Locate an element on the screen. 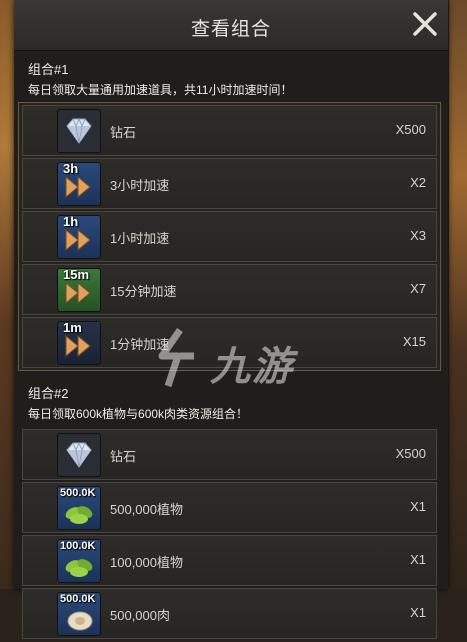 The width and height of the screenshot is (467, 642). group-2-description: 每日领取600k植物与600k肉类资源组合！ is located at coordinates (138, 414).